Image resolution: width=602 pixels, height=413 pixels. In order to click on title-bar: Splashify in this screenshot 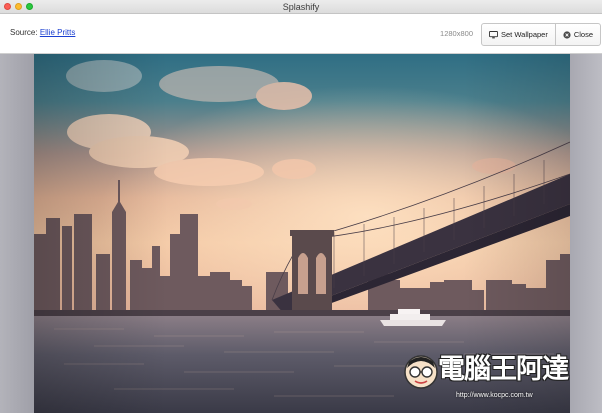, I will do `click(301, 7)`.